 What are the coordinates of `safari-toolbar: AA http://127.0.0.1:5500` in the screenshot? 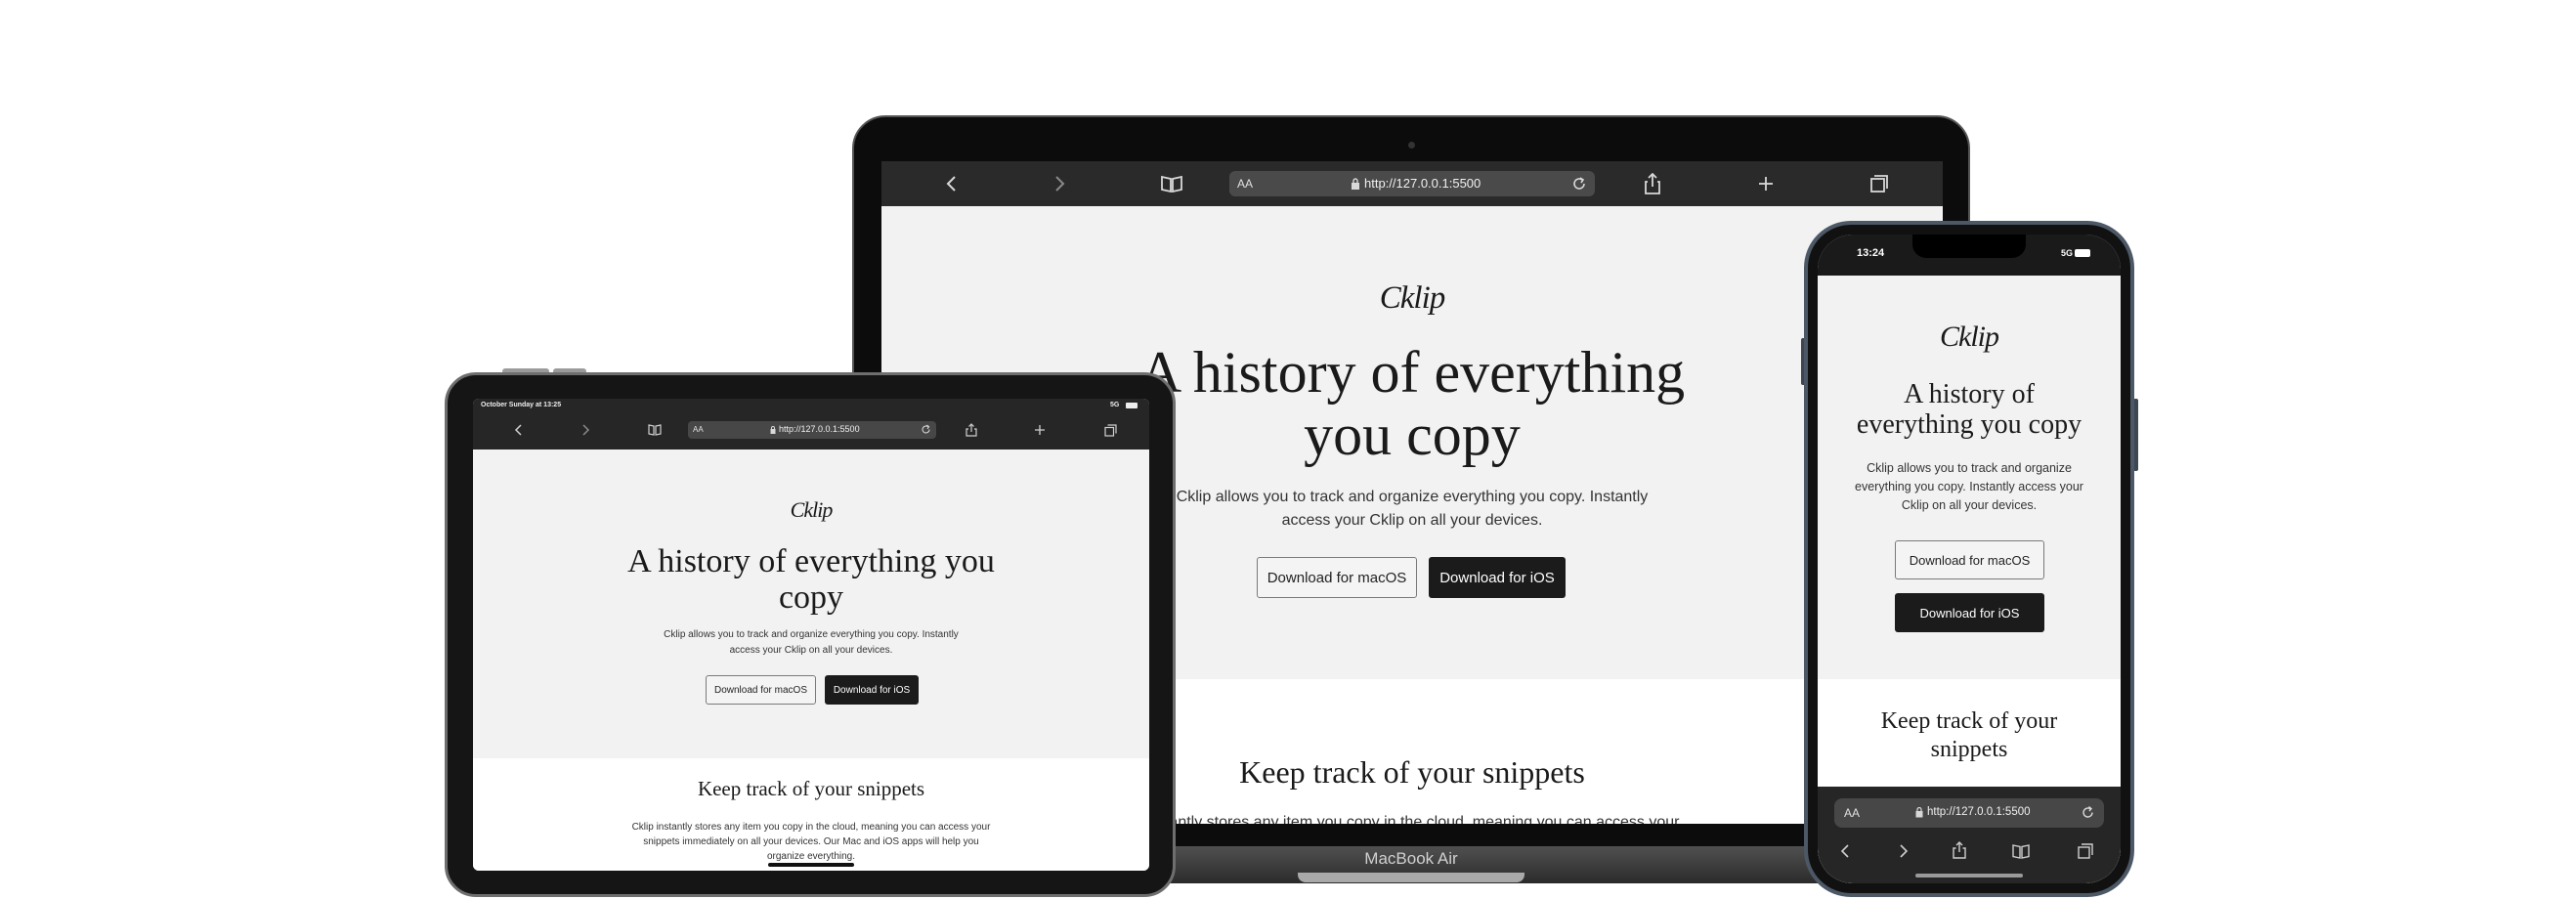 It's located at (1412, 183).